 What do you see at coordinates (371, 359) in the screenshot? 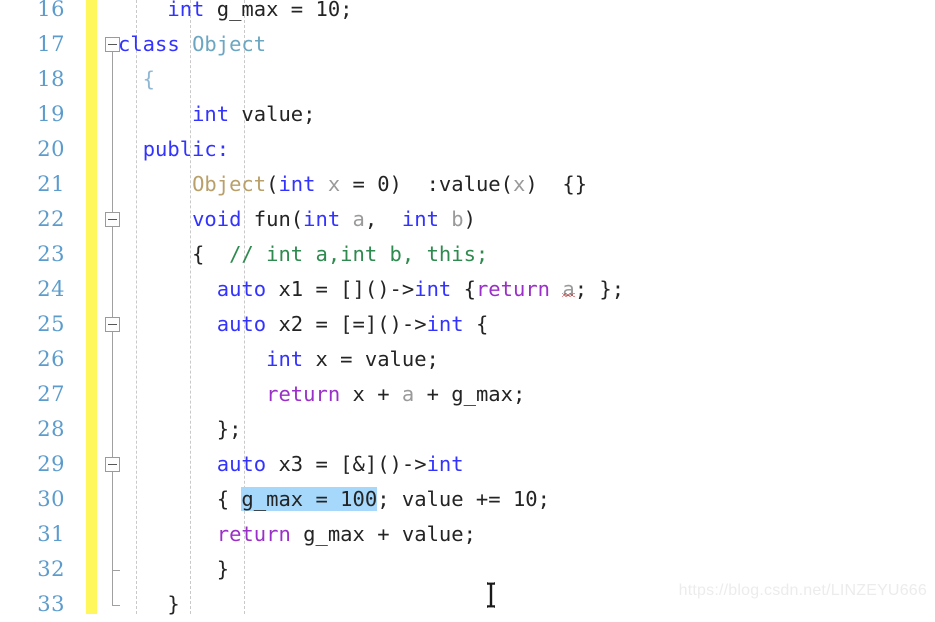
I see `code-token: x = value;` at bounding box center [371, 359].